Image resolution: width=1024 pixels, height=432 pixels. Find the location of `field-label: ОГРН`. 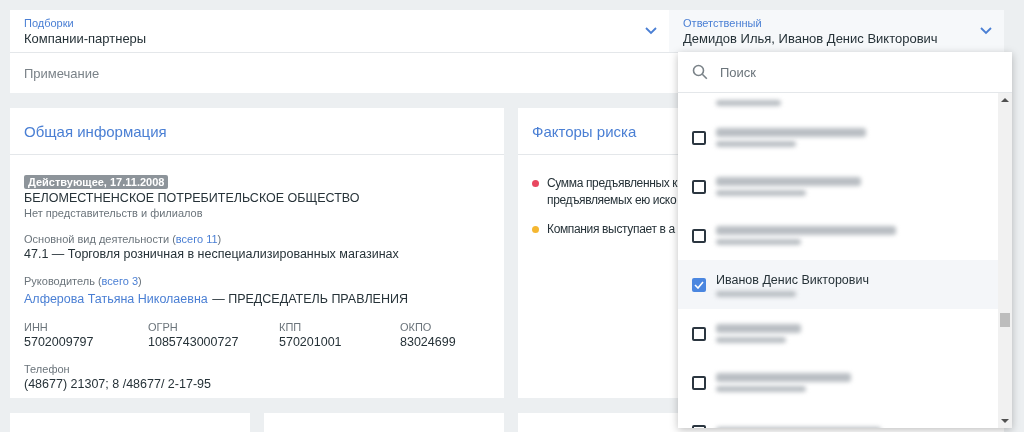

field-label: ОГРН is located at coordinates (163, 327).